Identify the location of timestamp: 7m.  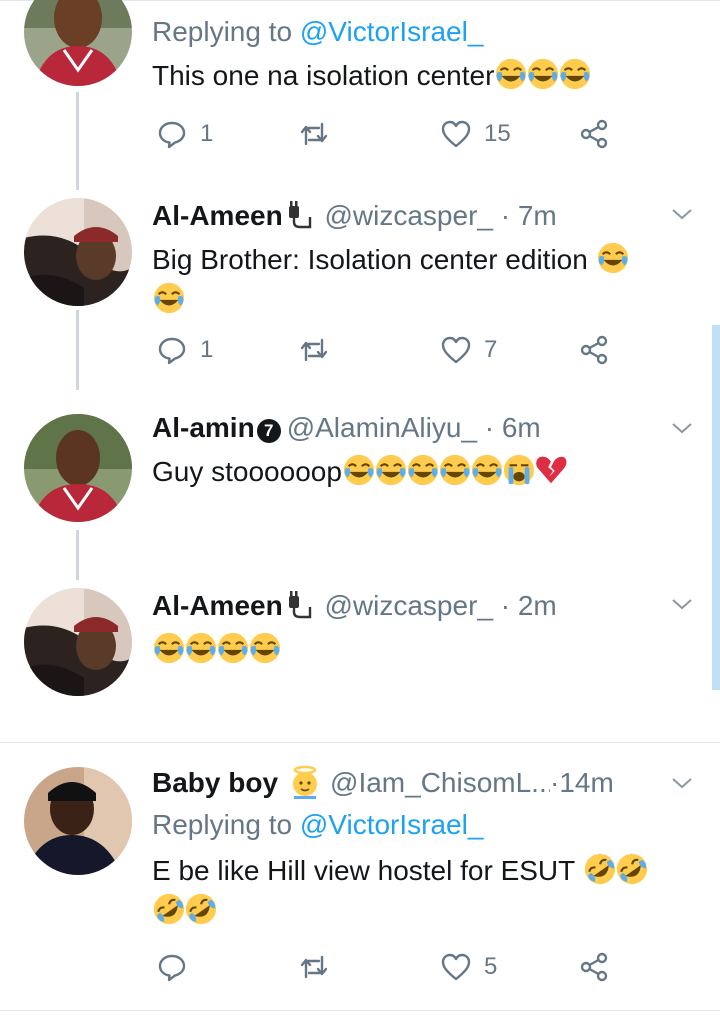
(537, 215).